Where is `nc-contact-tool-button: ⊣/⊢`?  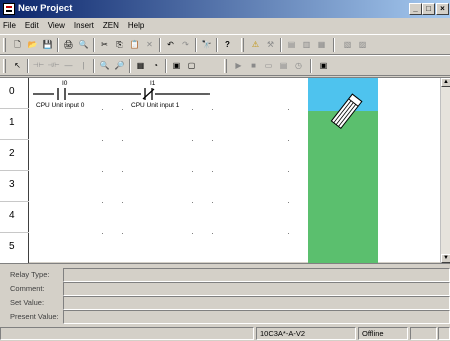 nc-contact-tool-button: ⊣/⊢ is located at coordinates (53, 66).